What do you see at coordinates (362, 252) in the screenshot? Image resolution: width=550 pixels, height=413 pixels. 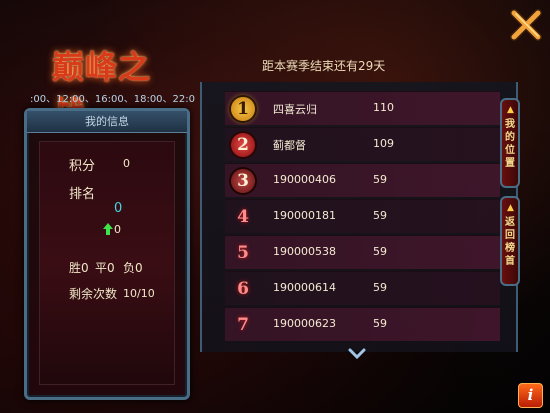 I see `ranking-row: 5 190000538 59` at bounding box center [362, 252].